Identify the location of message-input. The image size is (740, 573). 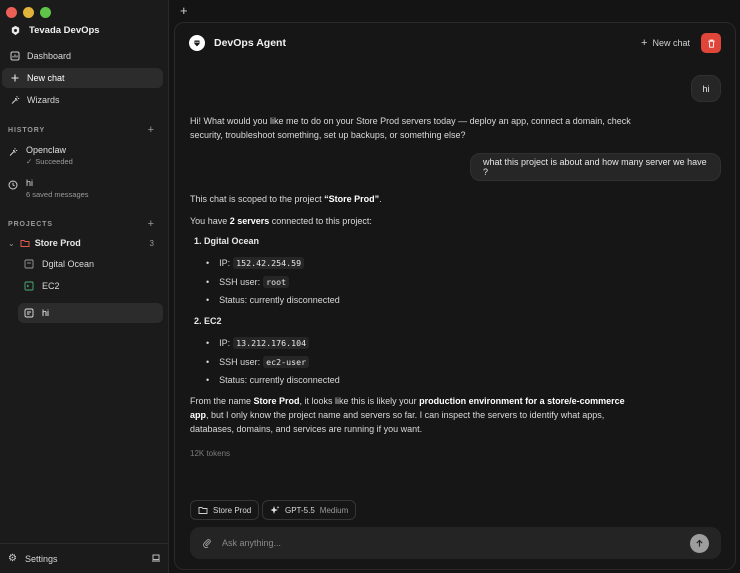
(451, 543).